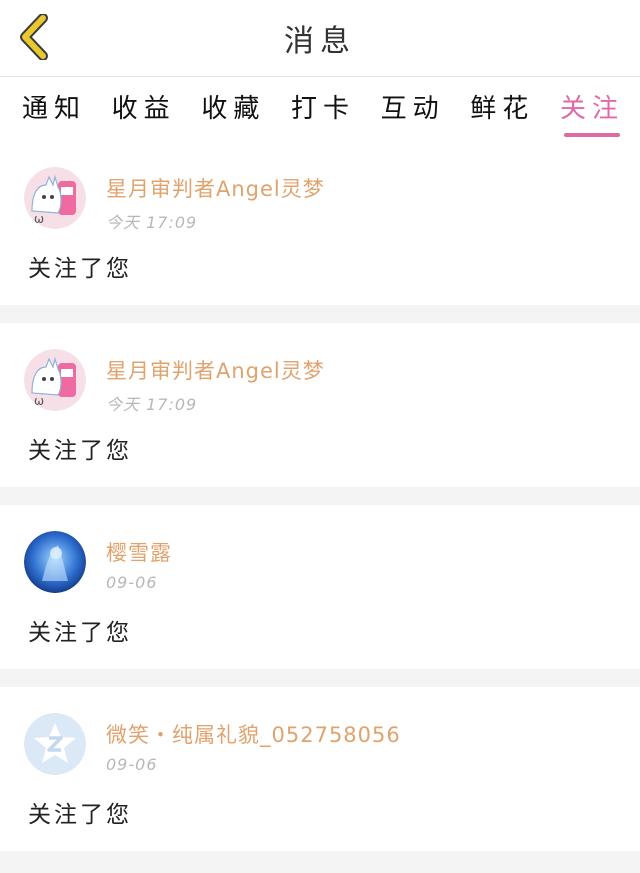 This screenshot has width=640, height=873. Describe the element at coordinates (592, 109) in the screenshot. I see `tab-follows: 关注` at that location.